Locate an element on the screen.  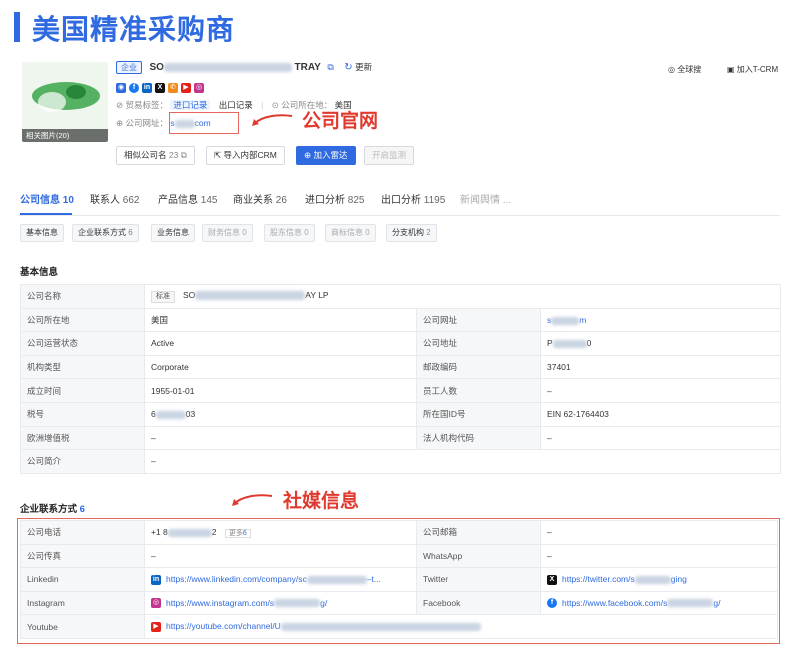
page-title: 美国精准采购商 is located at coordinates (134, 29).